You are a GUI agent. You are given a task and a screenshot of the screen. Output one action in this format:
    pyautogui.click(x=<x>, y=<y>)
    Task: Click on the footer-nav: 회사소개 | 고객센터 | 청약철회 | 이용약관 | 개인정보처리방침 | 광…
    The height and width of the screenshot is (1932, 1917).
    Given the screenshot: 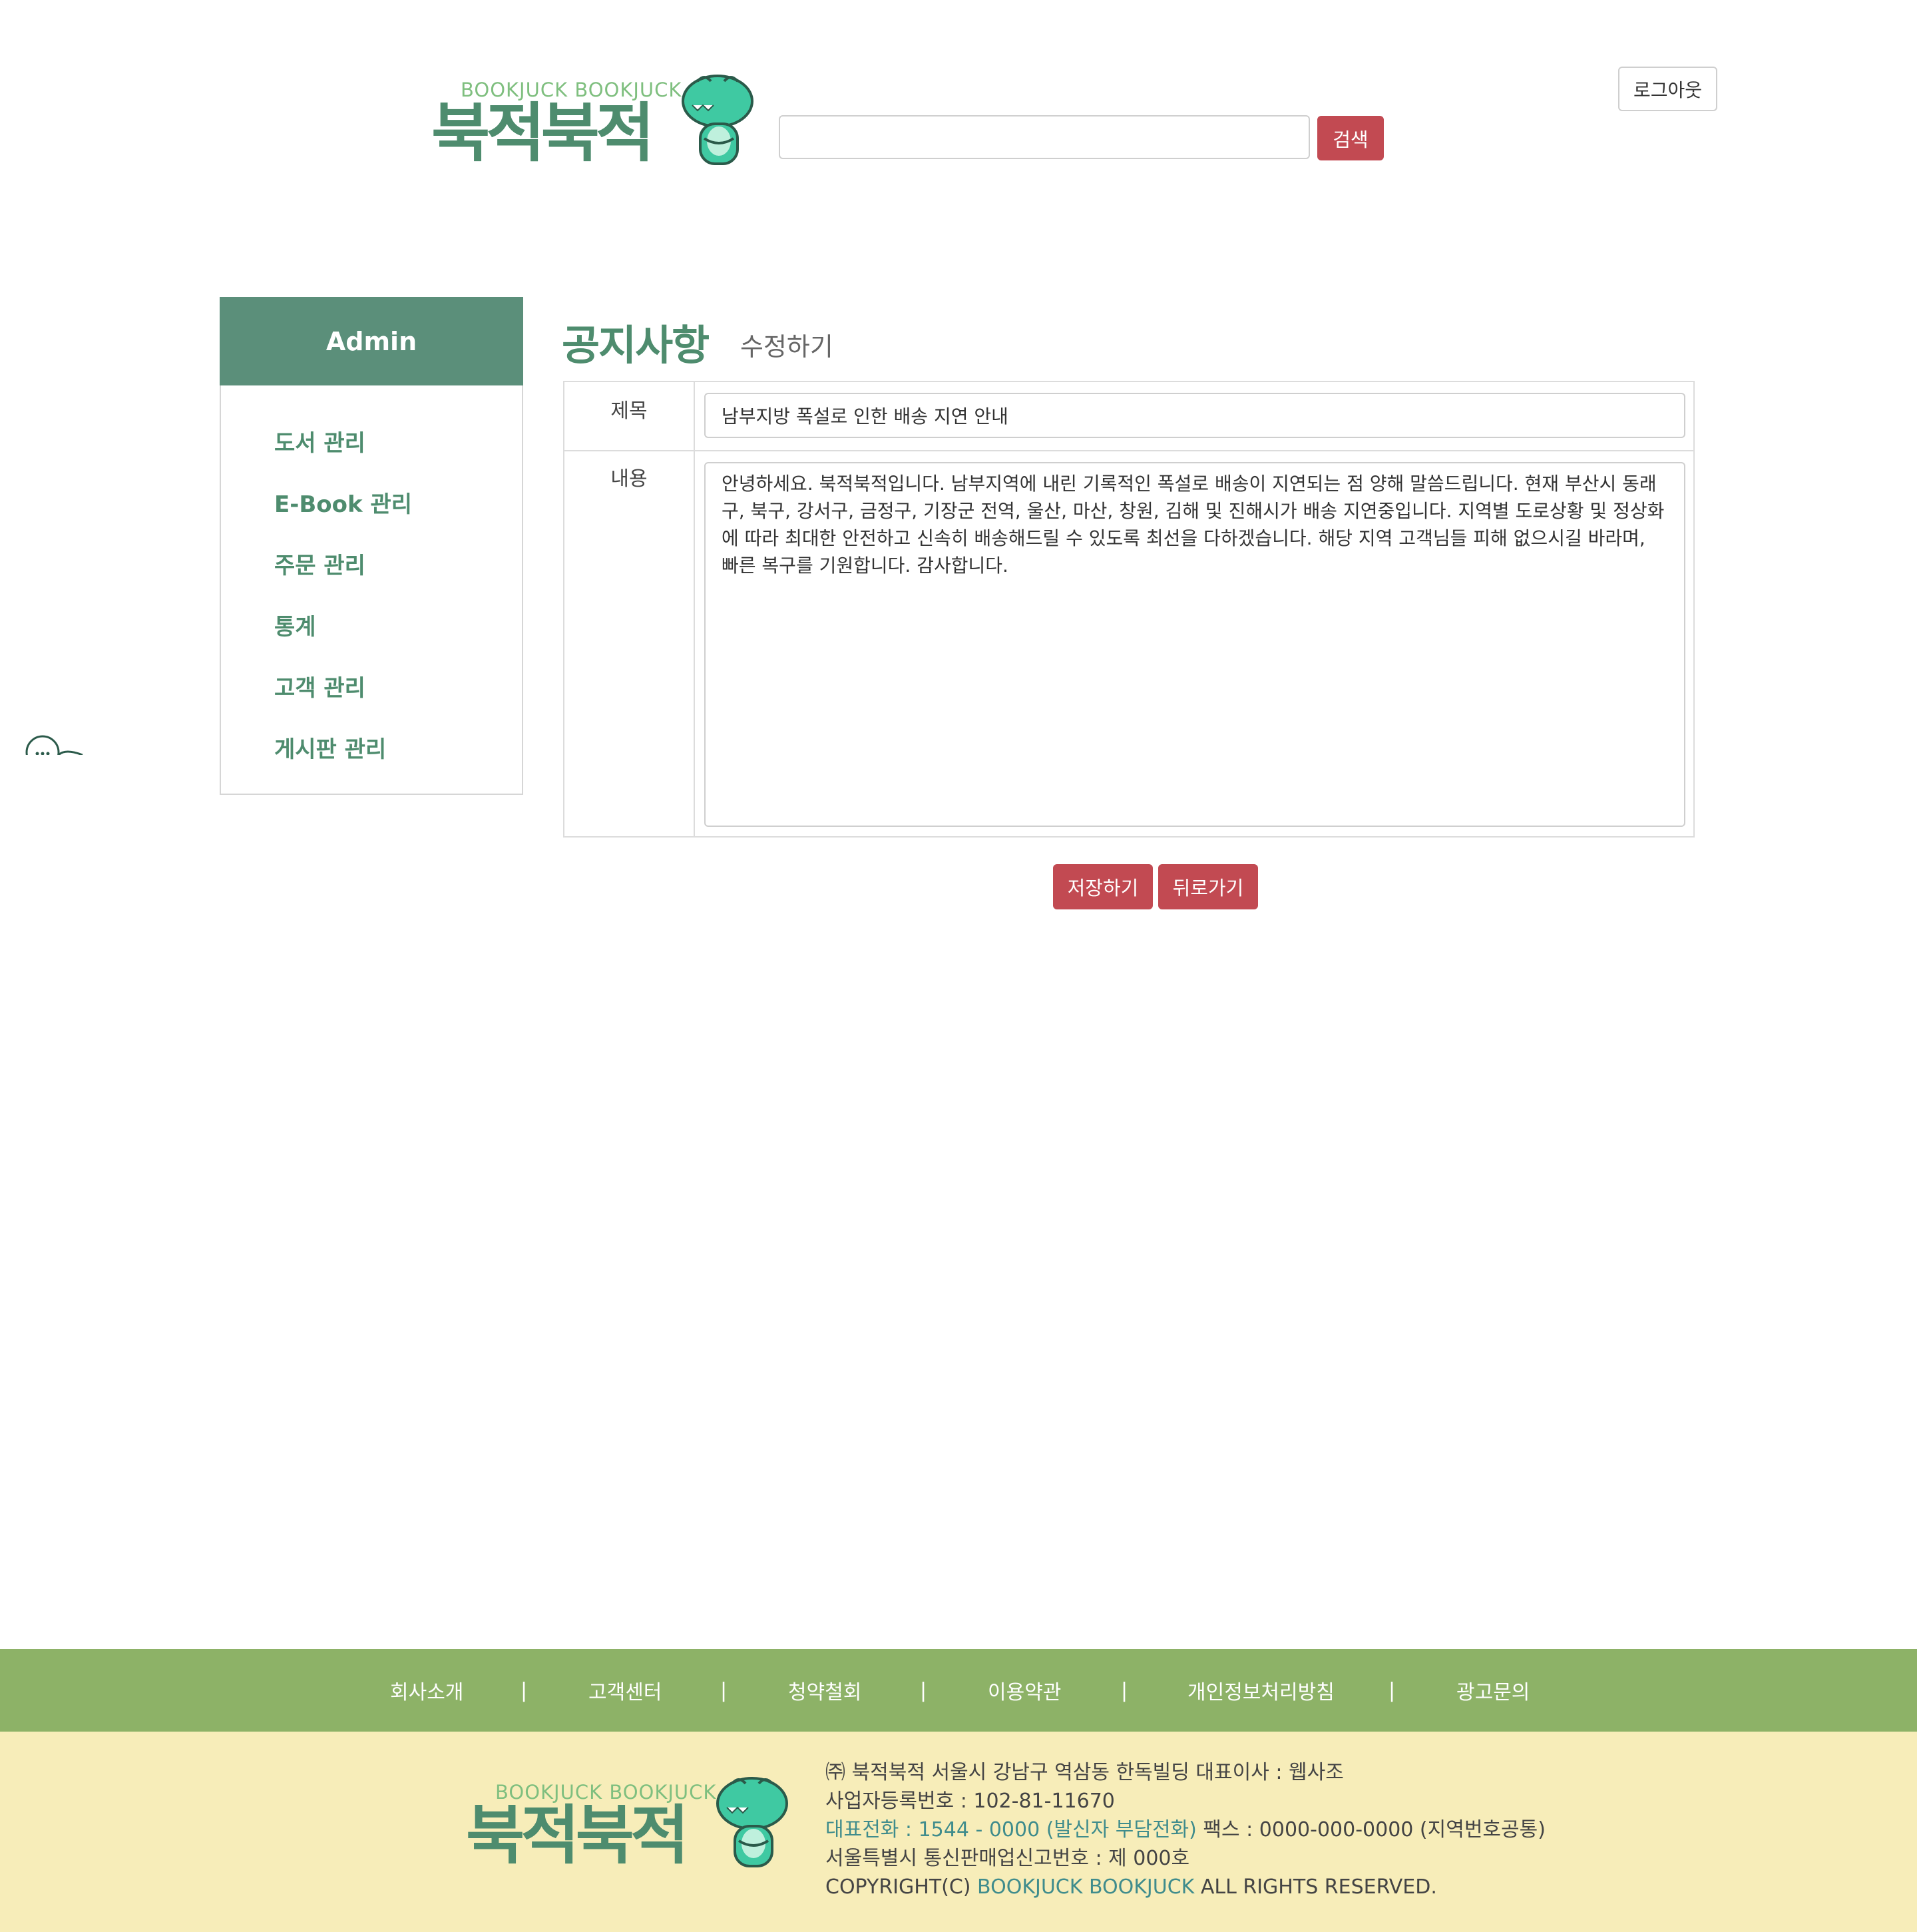 What is the action you would take?
    pyautogui.click(x=958, y=1690)
    